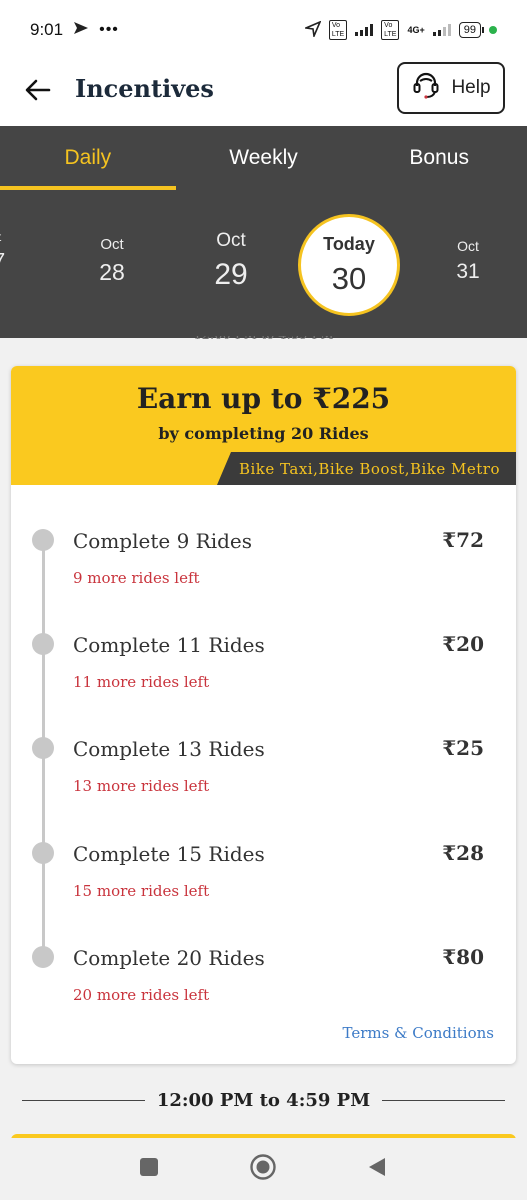 This screenshot has height=1200, width=527. Describe the element at coordinates (2, 237) in the screenshot. I see `date-month: t` at that location.